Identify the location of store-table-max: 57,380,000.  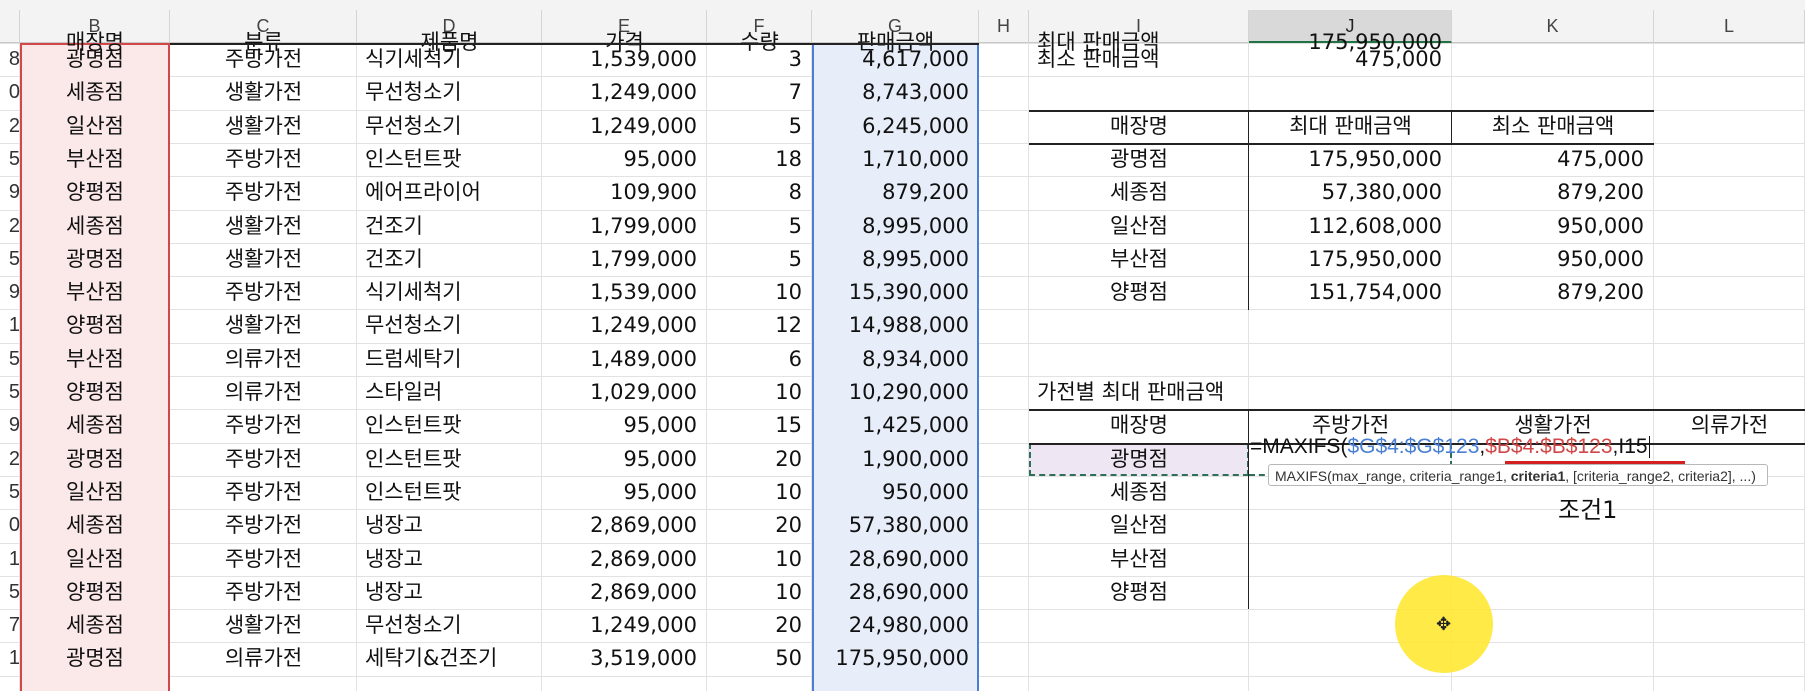
(1350, 192).